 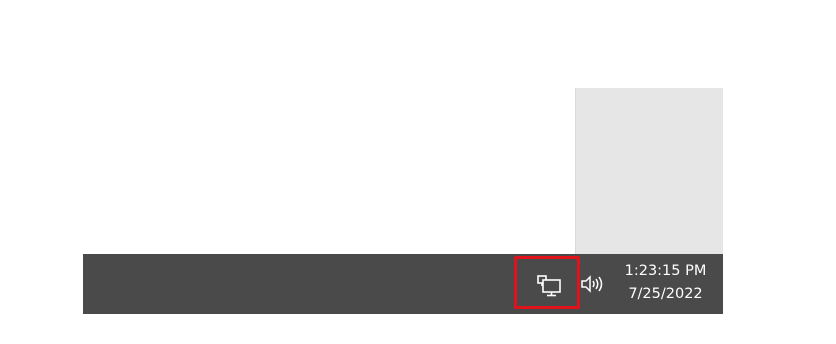 What do you see at coordinates (665, 294) in the screenshot?
I see `clock-date: 7/25/2022` at bounding box center [665, 294].